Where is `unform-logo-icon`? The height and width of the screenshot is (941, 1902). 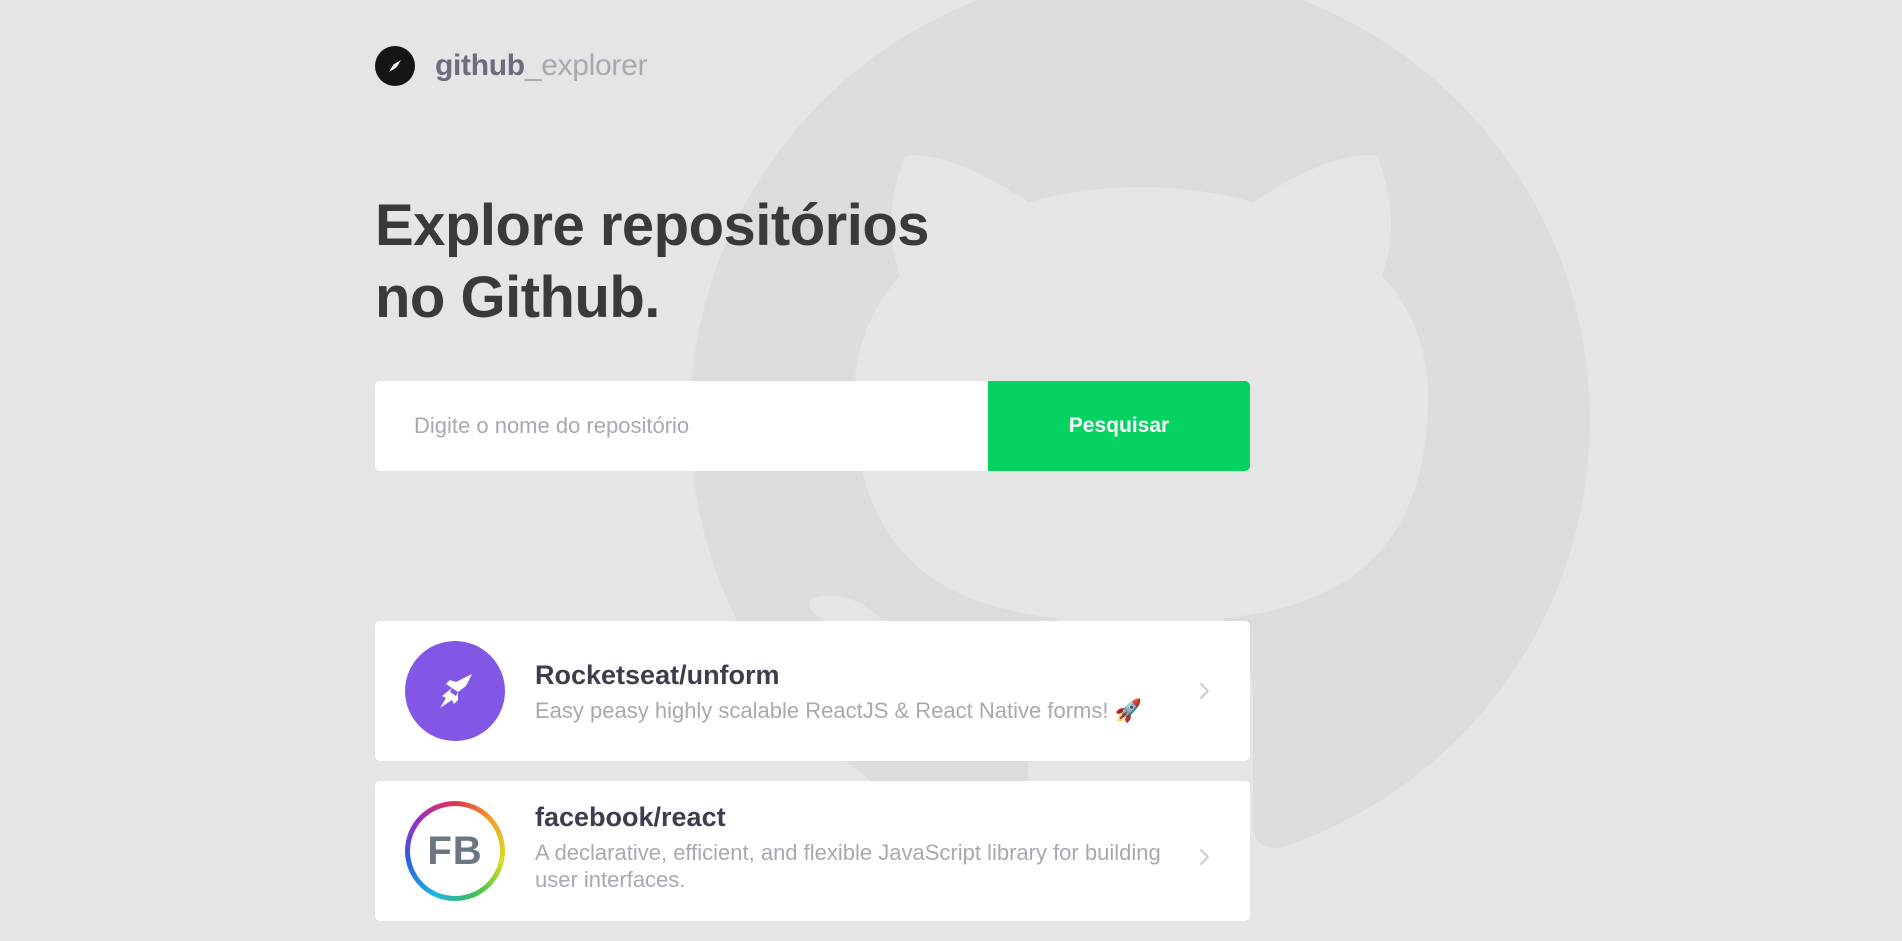 unform-logo-icon is located at coordinates (455, 691).